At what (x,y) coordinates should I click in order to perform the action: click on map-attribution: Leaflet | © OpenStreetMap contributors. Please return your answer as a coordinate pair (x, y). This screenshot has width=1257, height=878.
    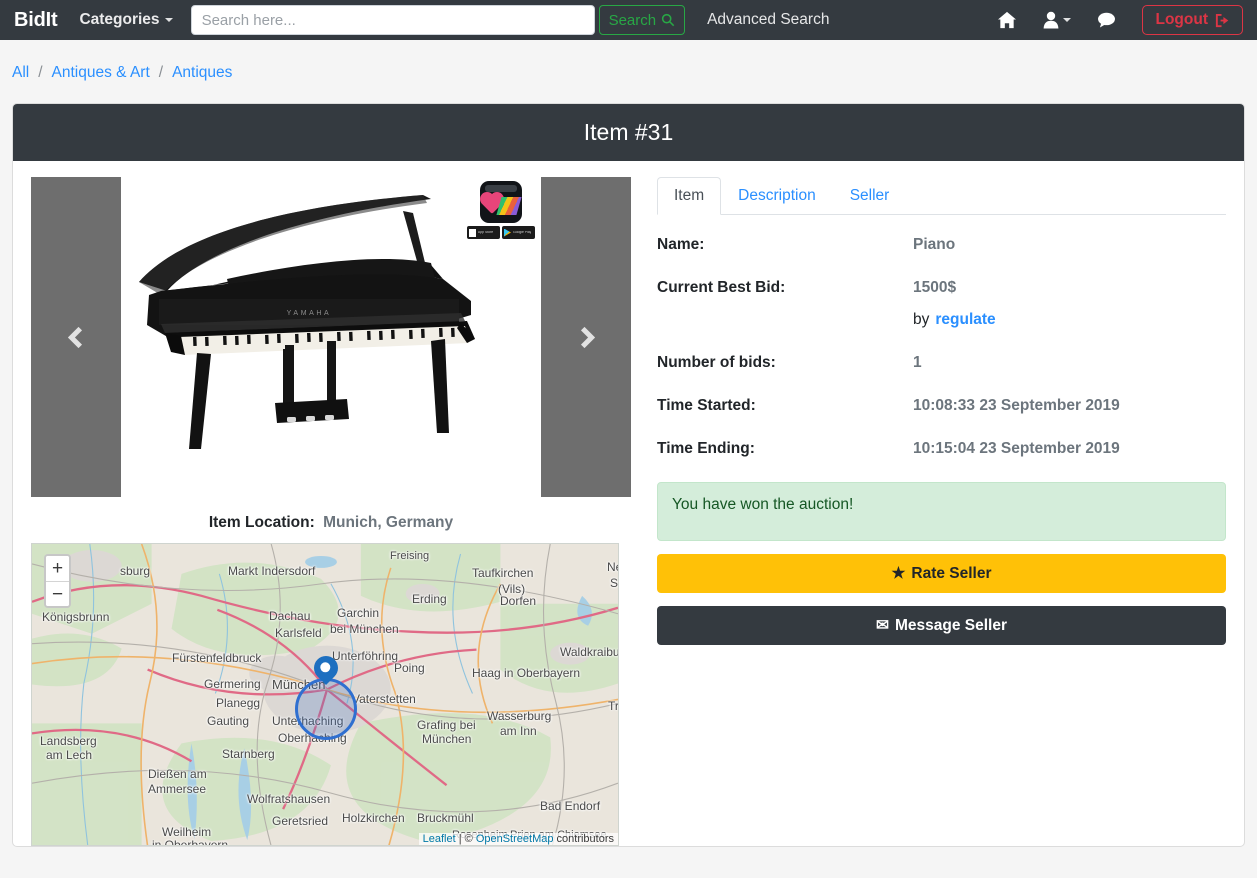
    Looking at the image, I should click on (518, 839).